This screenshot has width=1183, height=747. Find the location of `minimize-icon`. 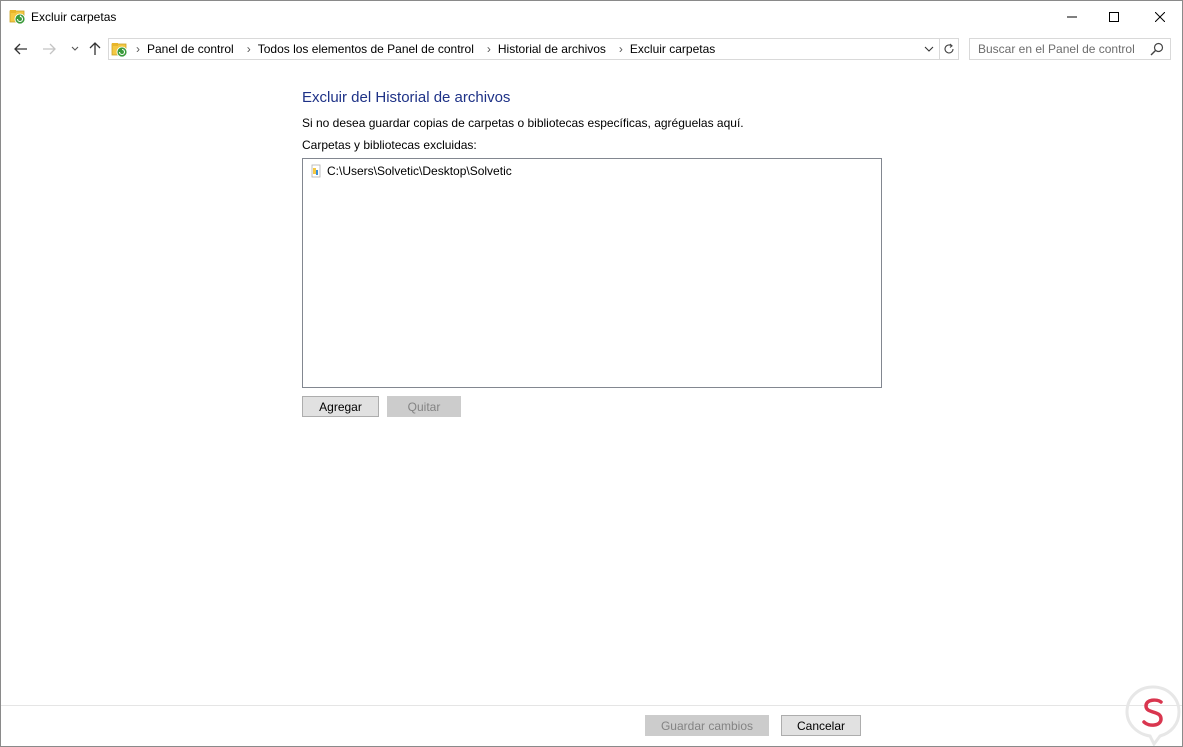

minimize-icon is located at coordinates (1072, 16).